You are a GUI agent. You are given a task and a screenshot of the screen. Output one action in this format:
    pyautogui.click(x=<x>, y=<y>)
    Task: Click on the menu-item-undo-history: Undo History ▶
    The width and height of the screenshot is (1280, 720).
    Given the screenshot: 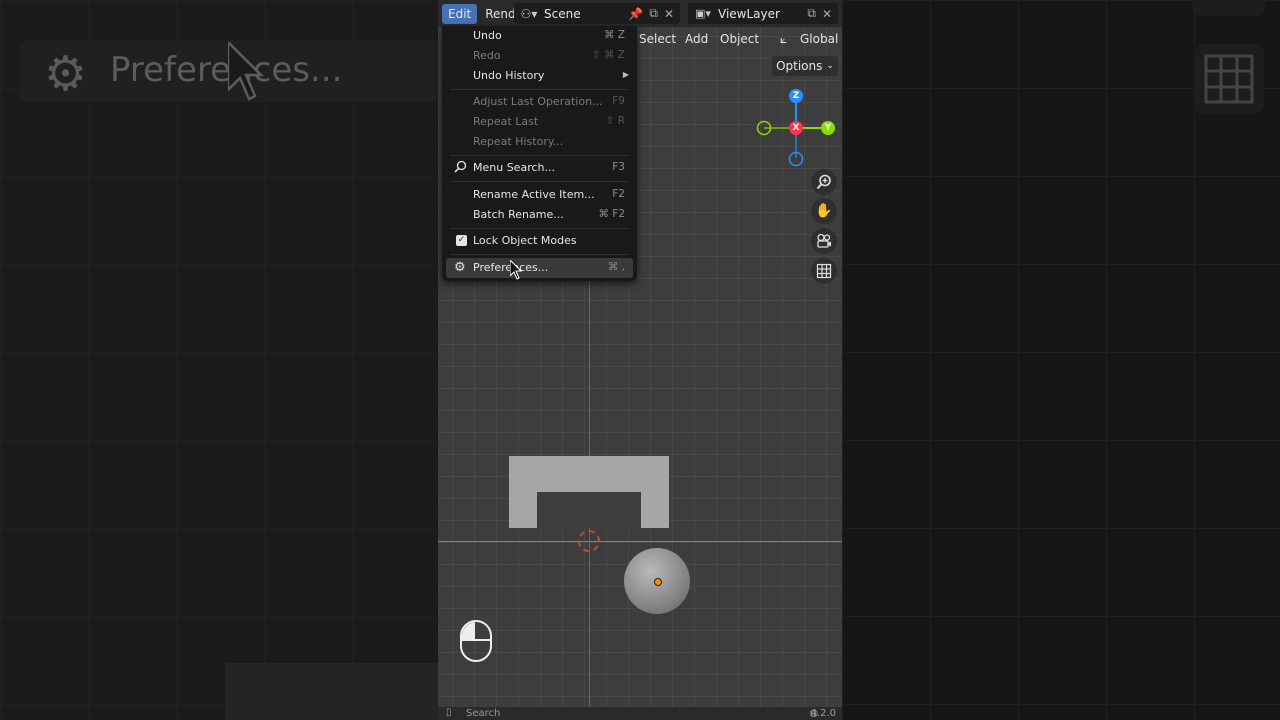 What is the action you would take?
    pyautogui.click(x=539, y=76)
    